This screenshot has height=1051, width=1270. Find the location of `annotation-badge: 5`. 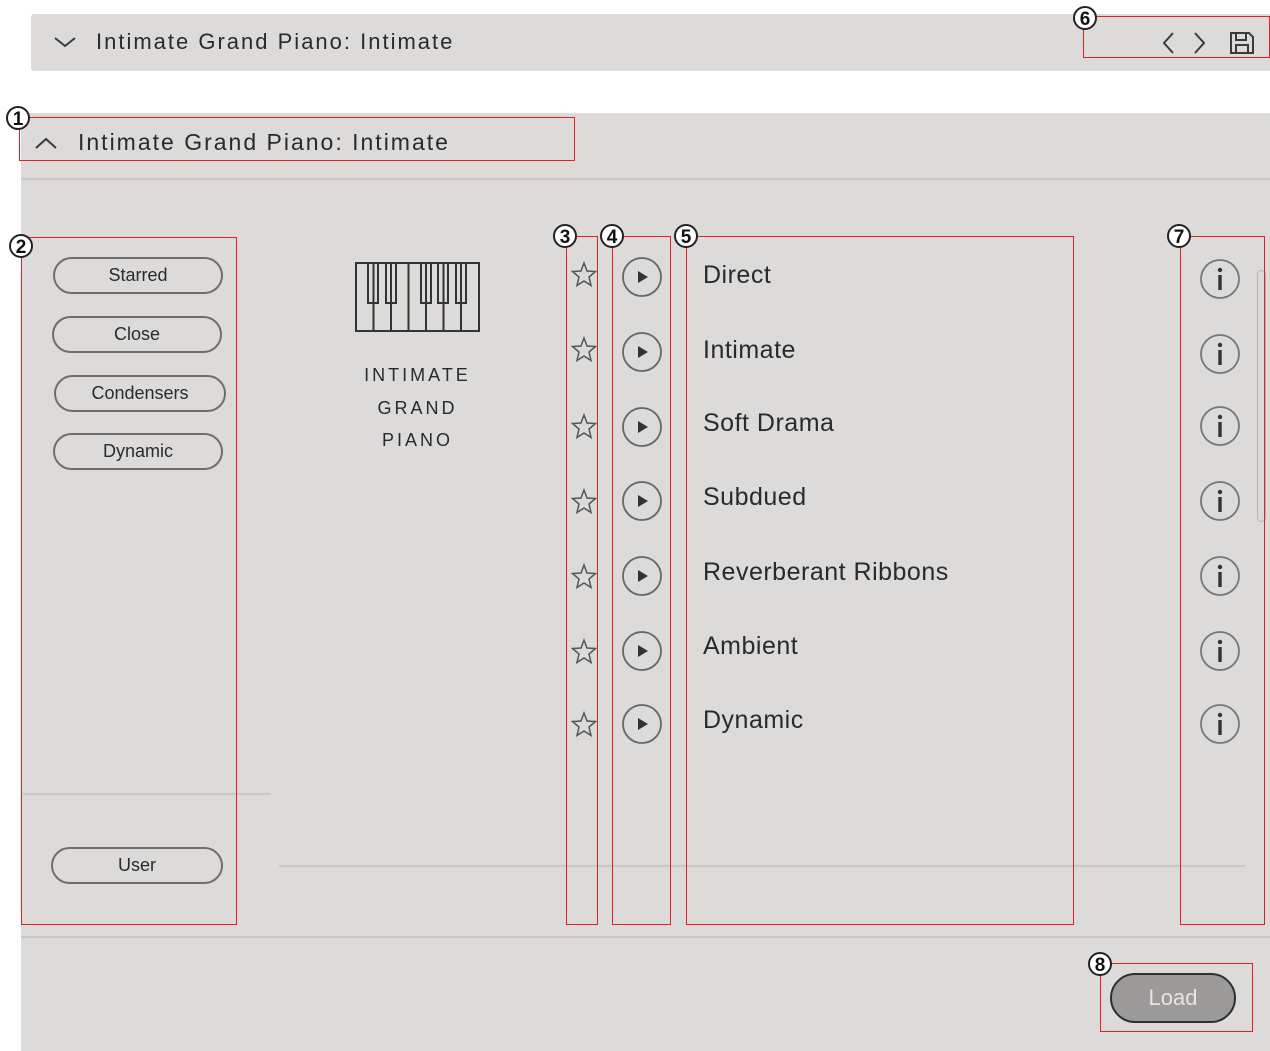

annotation-badge: 5 is located at coordinates (686, 236).